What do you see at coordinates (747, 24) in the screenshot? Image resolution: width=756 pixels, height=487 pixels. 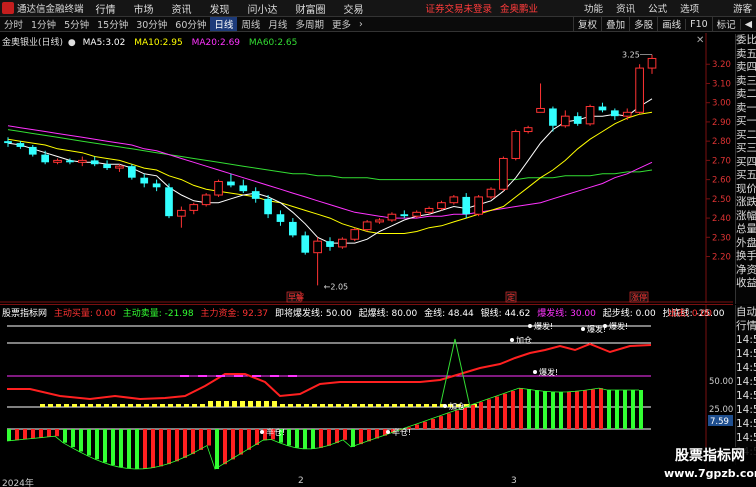 I see `collapse-icon: ◀` at bounding box center [747, 24].